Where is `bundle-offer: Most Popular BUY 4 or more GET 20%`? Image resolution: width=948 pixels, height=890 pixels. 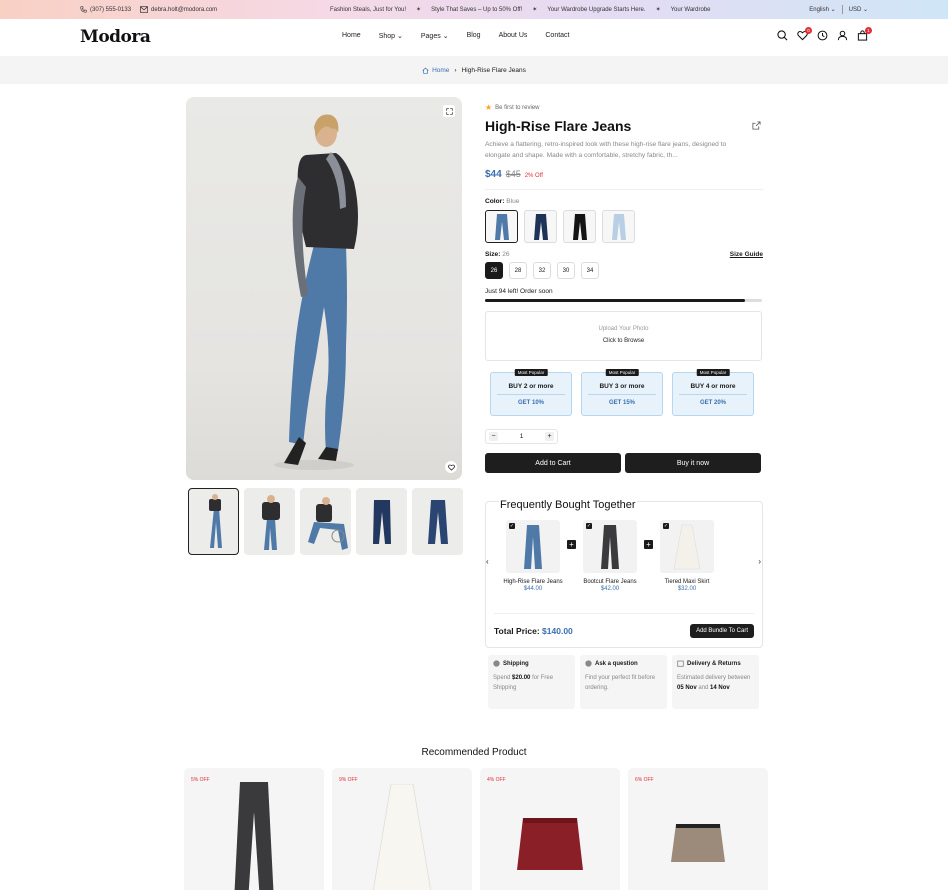
bundle-offer: Most Popular BUY 4 or more GET 20% is located at coordinates (713, 392).